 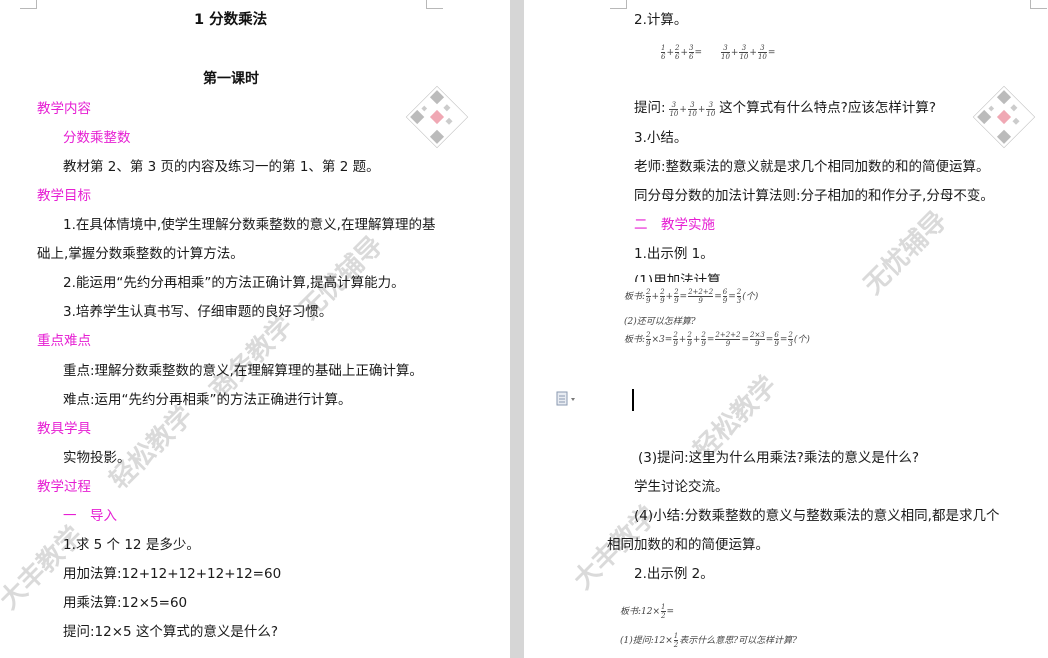 I want to click on note-text: (1)提问:12×, so click(x=646, y=641).